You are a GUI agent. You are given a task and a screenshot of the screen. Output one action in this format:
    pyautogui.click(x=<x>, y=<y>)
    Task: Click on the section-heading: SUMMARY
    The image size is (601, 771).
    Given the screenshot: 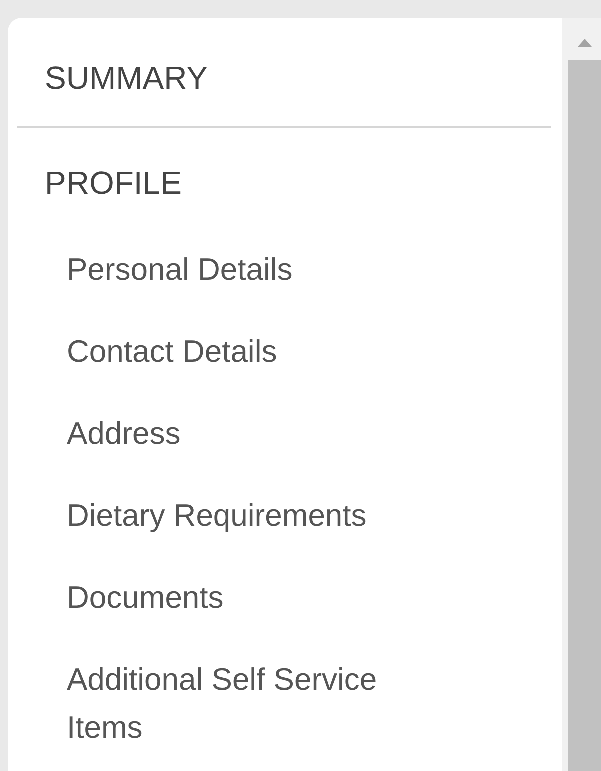 What is the action you would take?
    pyautogui.click(x=285, y=72)
    